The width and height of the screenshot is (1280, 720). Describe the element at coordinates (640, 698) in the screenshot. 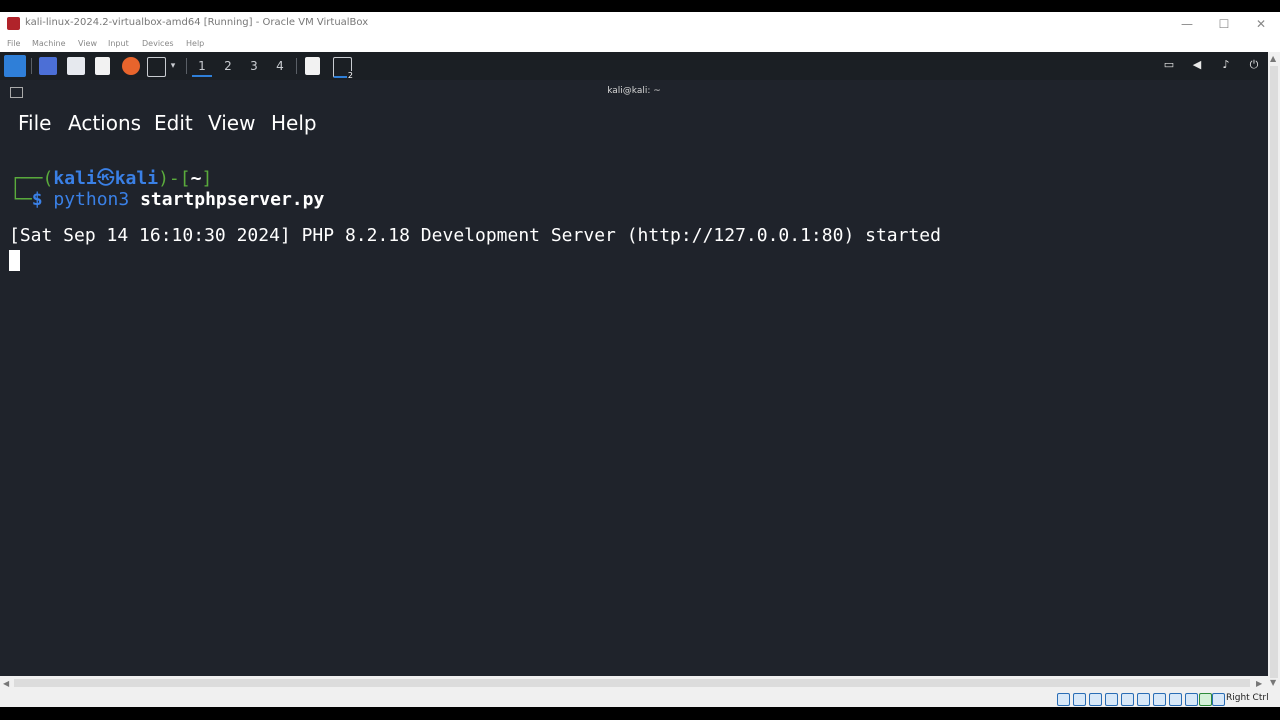

I see `vbox-statusbar: Right Ctrl` at that location.